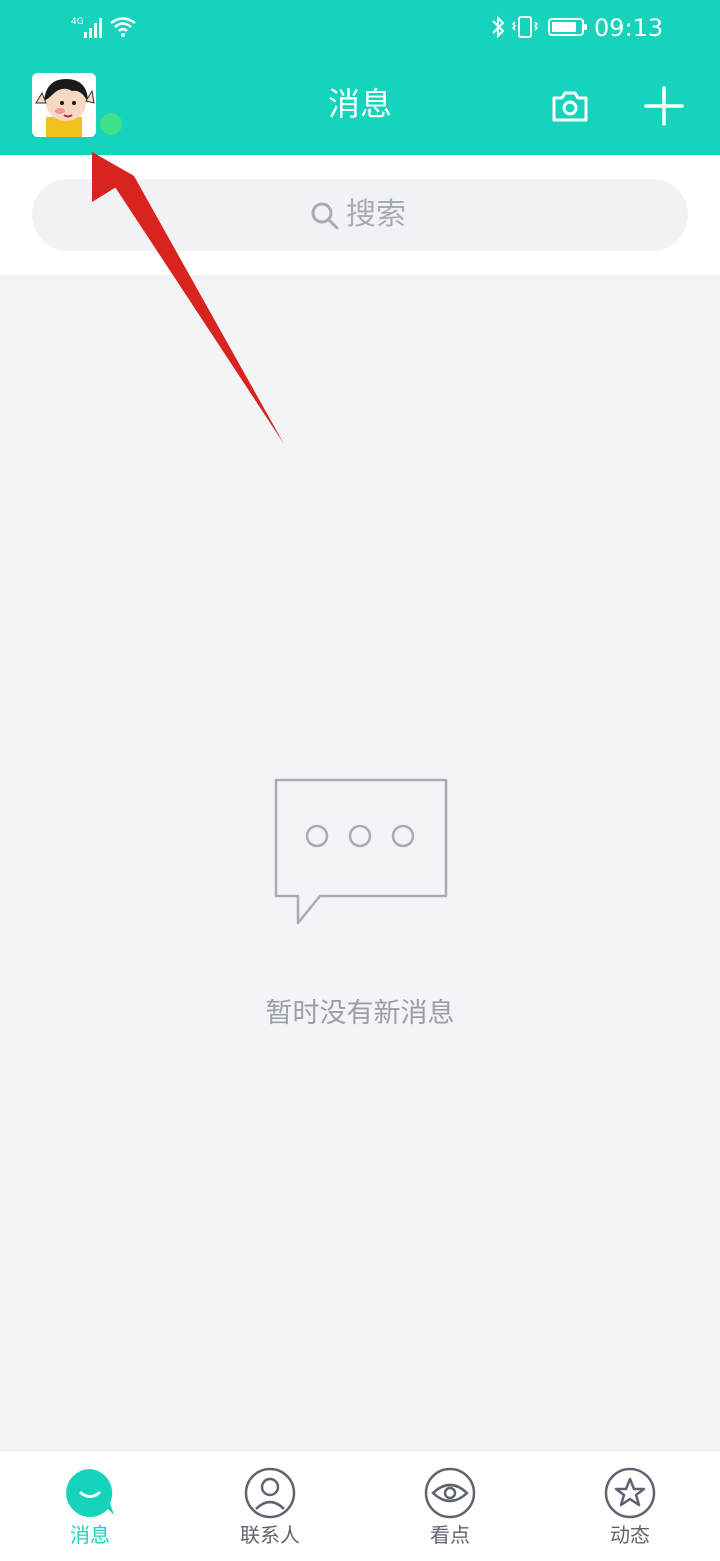  Describe the element at coordinates (270, 1493) in the screenshot. I see `contacts-icon` at that location.